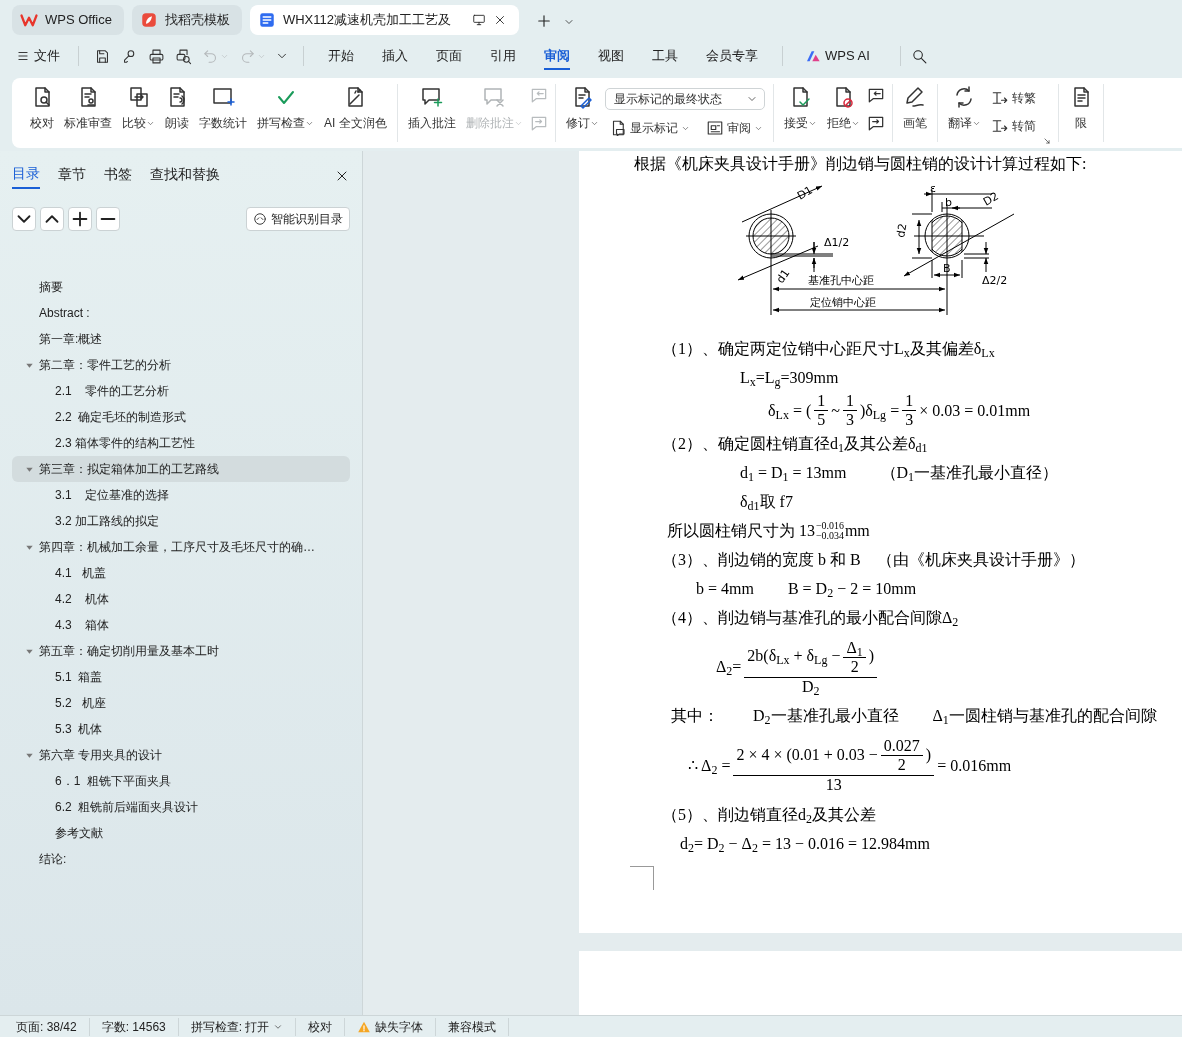 The width and height of the screenshot is (1182, 1037). What do you see at coordinates (68, 20) in the screenshot?
I see `window-tab: WPS Office` at bounding box center [68, 20].